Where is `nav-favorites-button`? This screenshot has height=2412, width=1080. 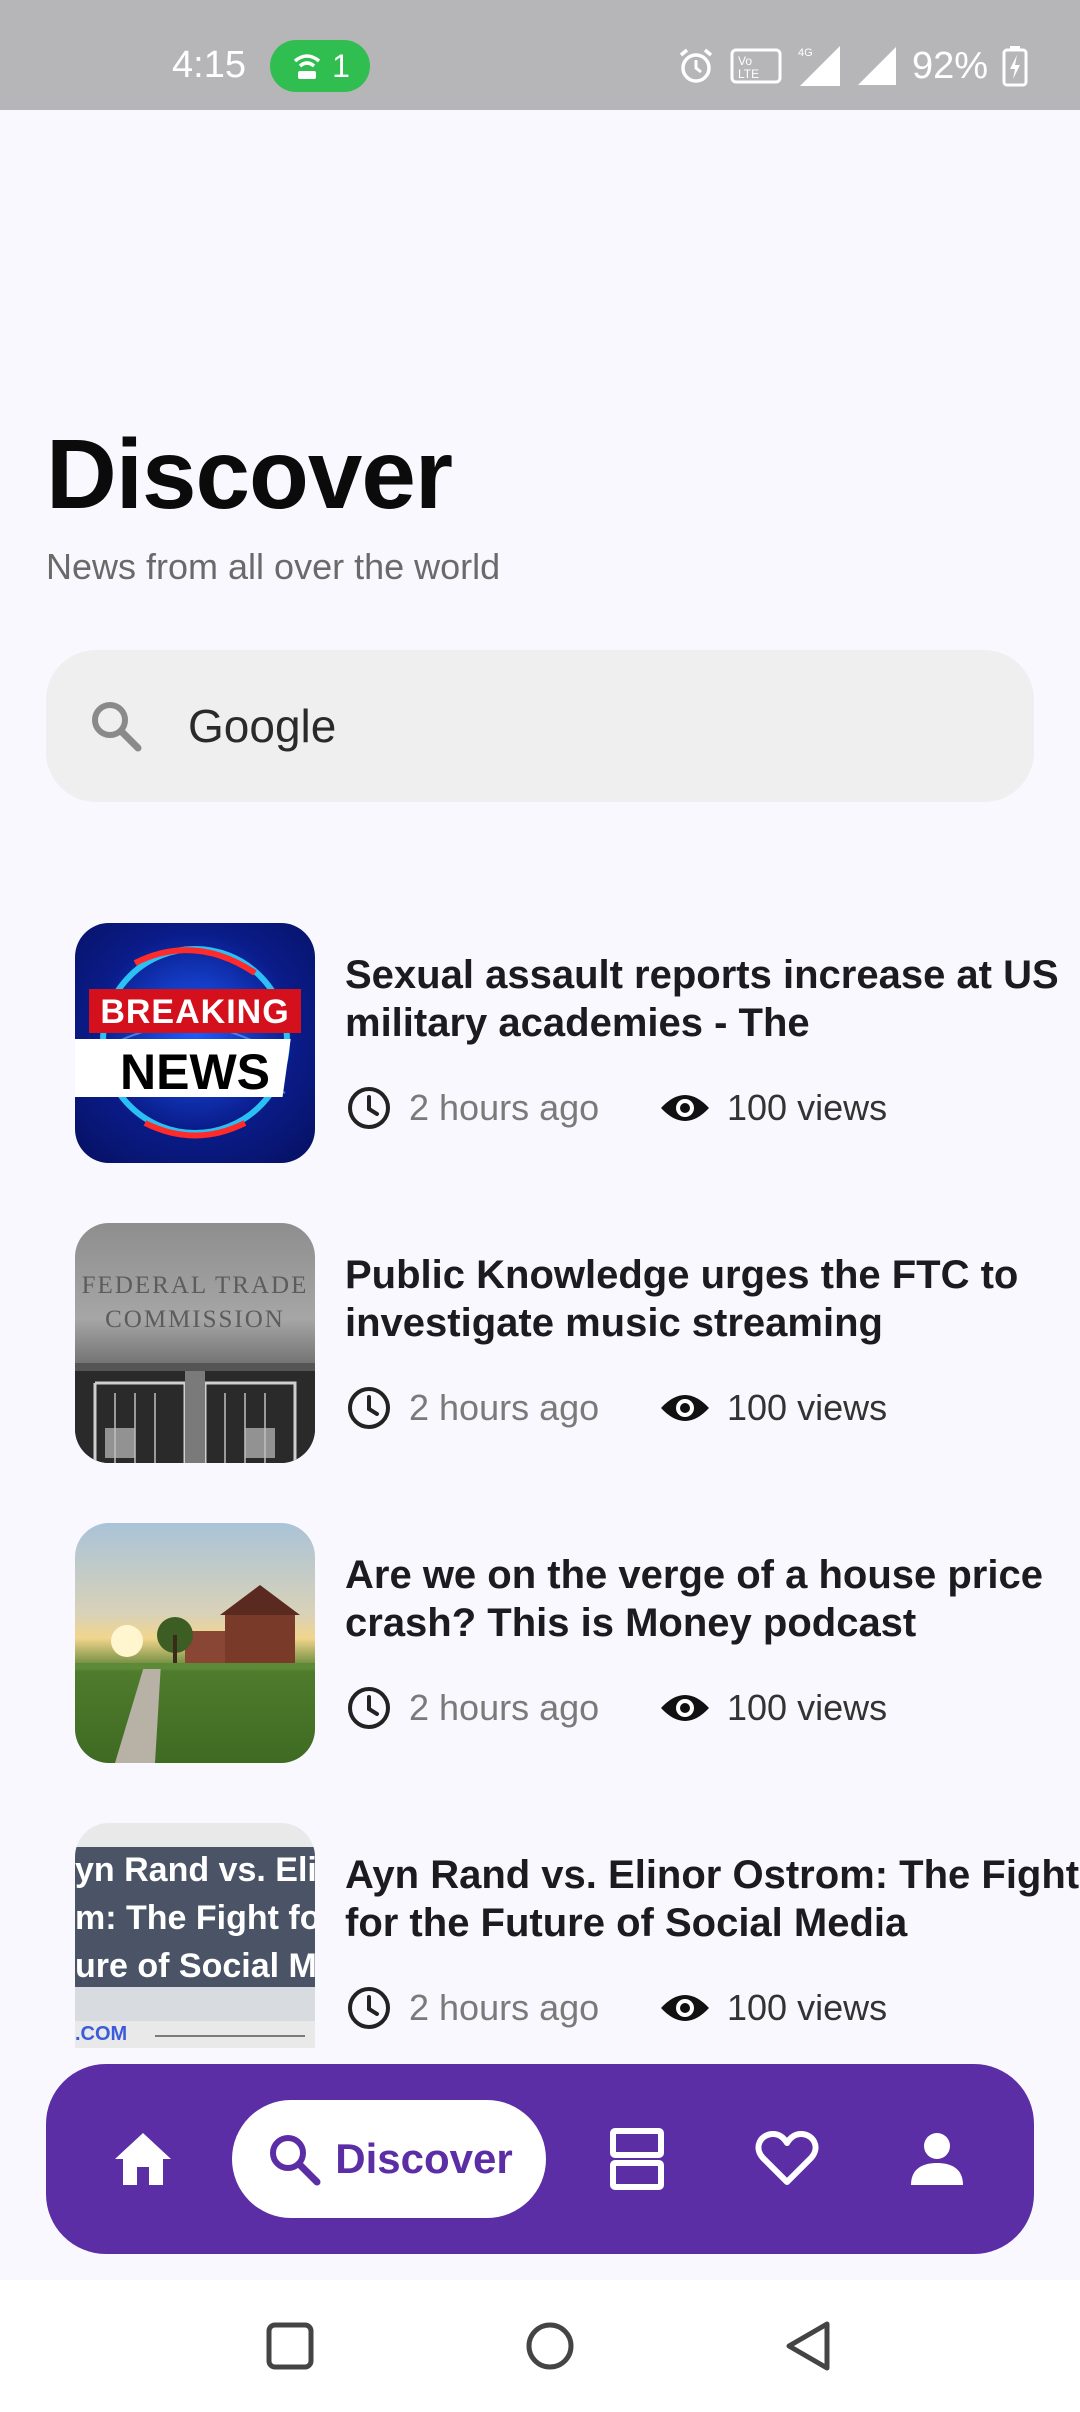
nav-favorites-button is located at coordinates (787, 2159).